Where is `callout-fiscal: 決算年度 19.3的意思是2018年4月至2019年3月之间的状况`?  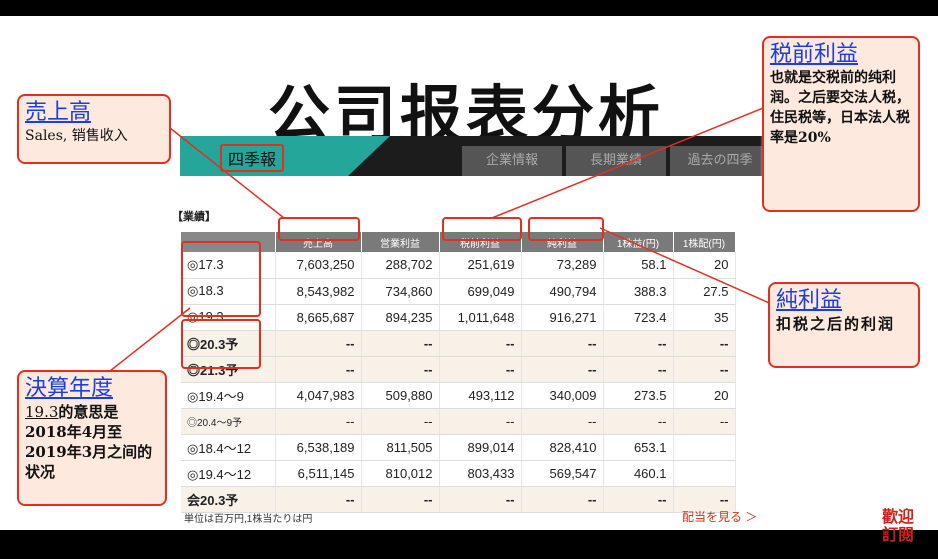
callout-fiscal: 決算年度 19.3的意思是2018年4月至2019年3月之间的状况 is located at coordinates (92, 438).